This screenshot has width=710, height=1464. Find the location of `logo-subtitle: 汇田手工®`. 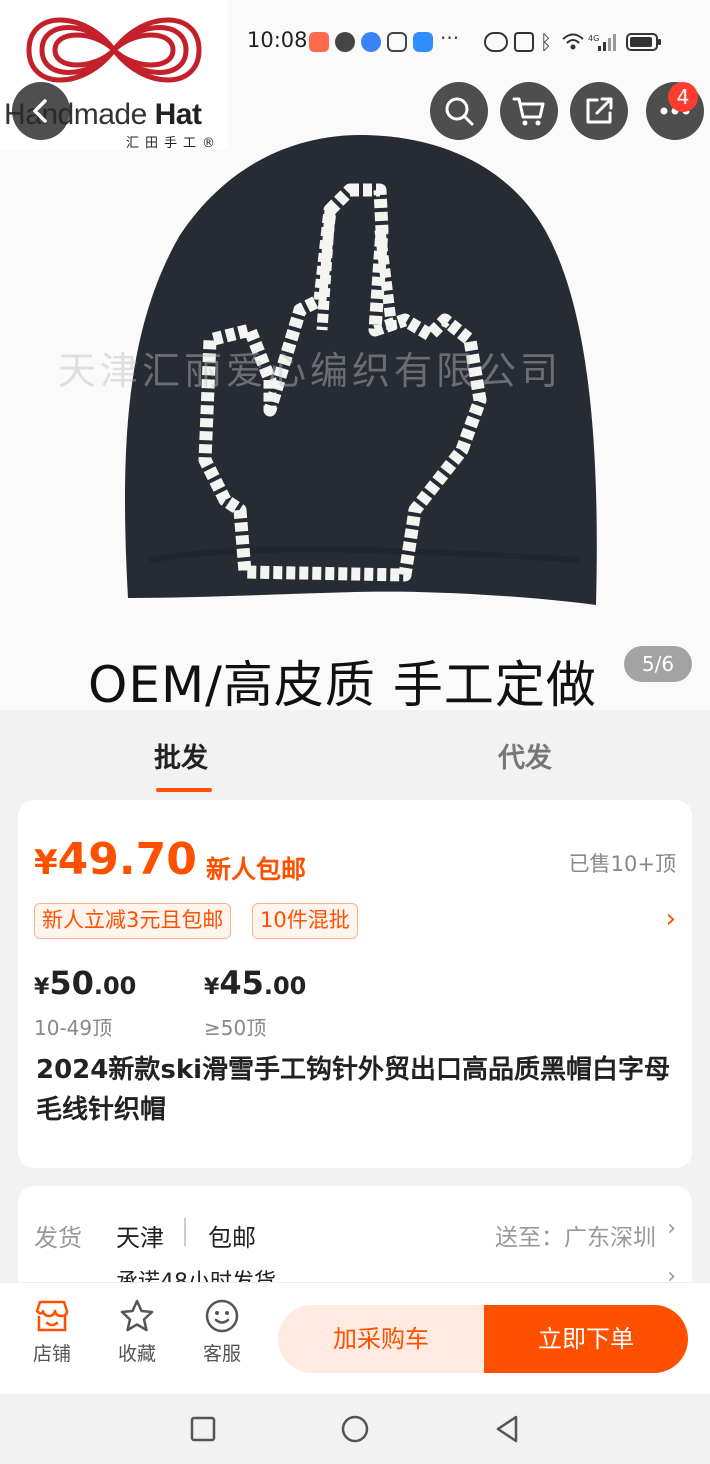

logo-subtitle: 汇田手工® is located at coordinates (174, 143).